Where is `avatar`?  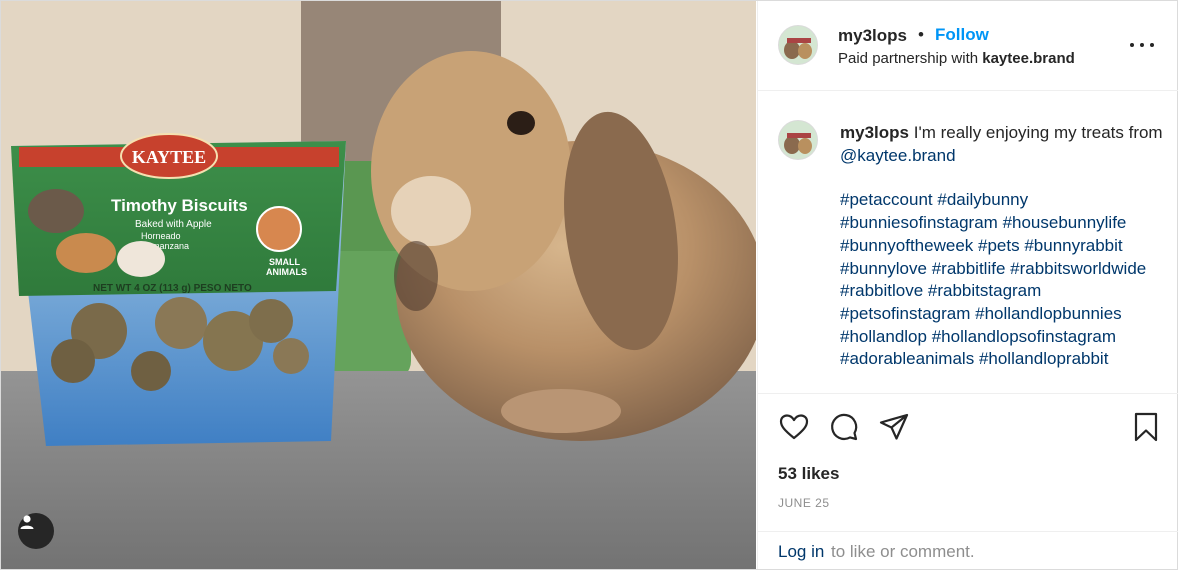
avatar is located at coordinates (798, 45).